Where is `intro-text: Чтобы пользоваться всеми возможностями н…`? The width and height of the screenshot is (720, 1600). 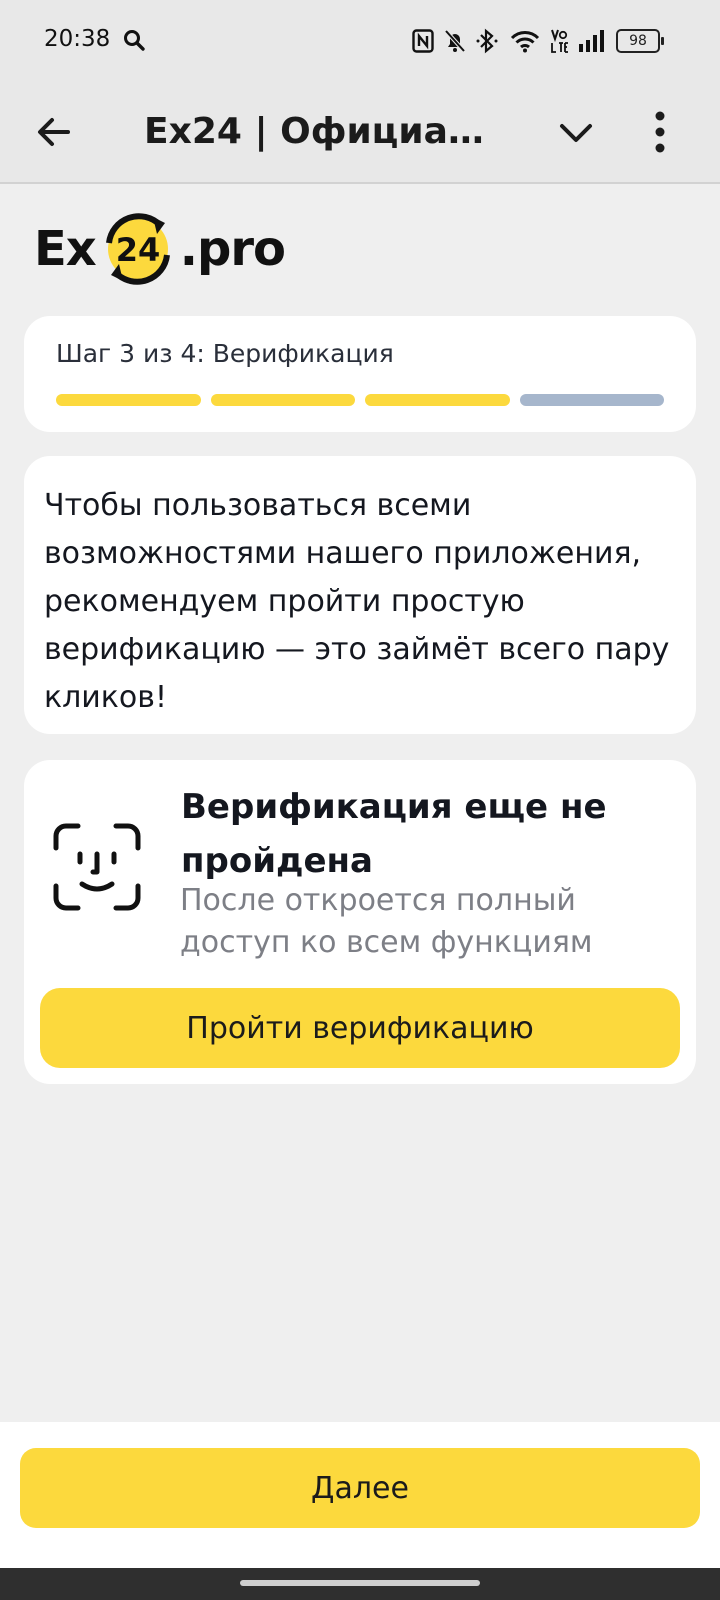
intro-text: Чтобы пользоваться всеми возможностями н… is located at coordinates (357, 601).